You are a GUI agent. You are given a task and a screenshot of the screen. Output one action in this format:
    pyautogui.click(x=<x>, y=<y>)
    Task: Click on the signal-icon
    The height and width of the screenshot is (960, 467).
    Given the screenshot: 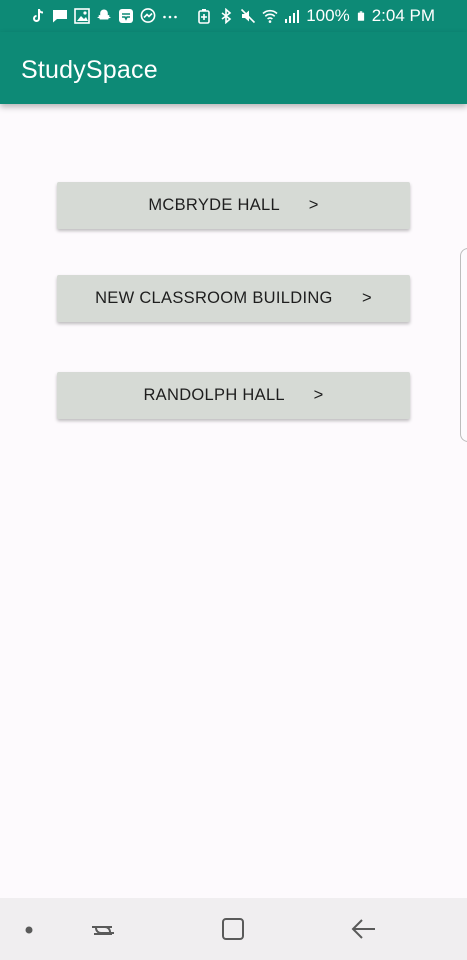 What is the action you would take?
    pyautogui.click(x=292, y=16)
    